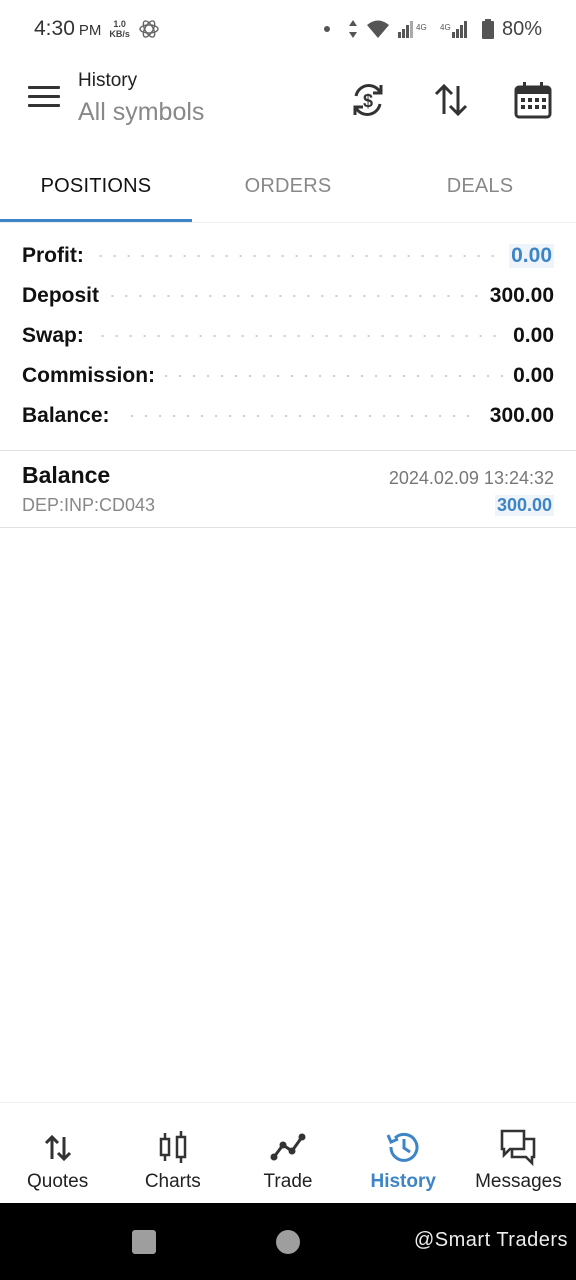 The width and height of the screenshot is (576, 1280). Describe the element at coordinates (432, 29) in the screenshot. I see `status-icons: 4G 4G 80%` at that location.